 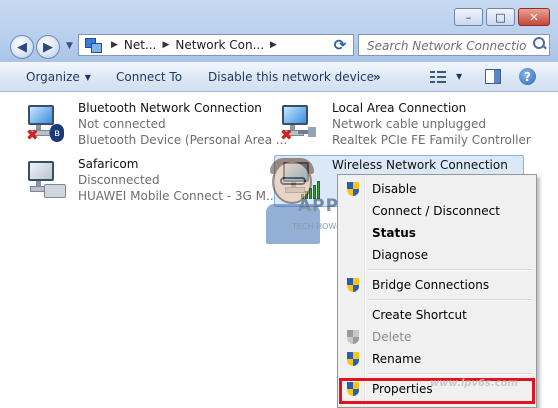 What do you see at coordinates (93, 45) in the screenshot?
I see `network-folder-icon` at bounding box center [93, 45].